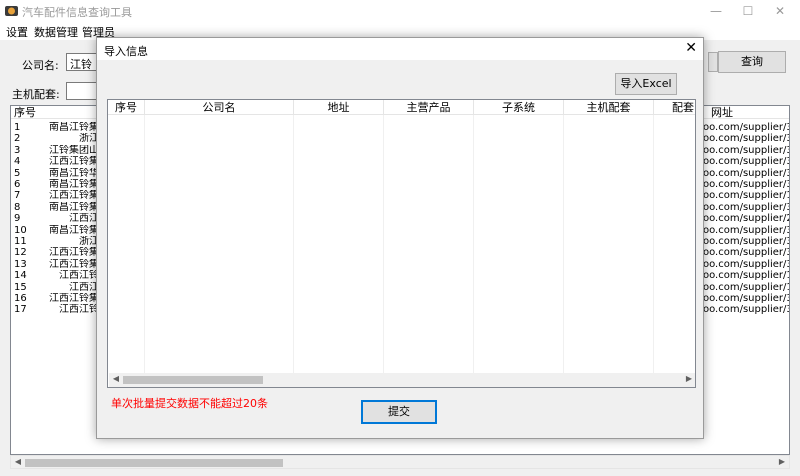  What do you see at coordinates (17, 162) in the screenshot?
I see `cell-no: 4` at bounding box center [17, 162].